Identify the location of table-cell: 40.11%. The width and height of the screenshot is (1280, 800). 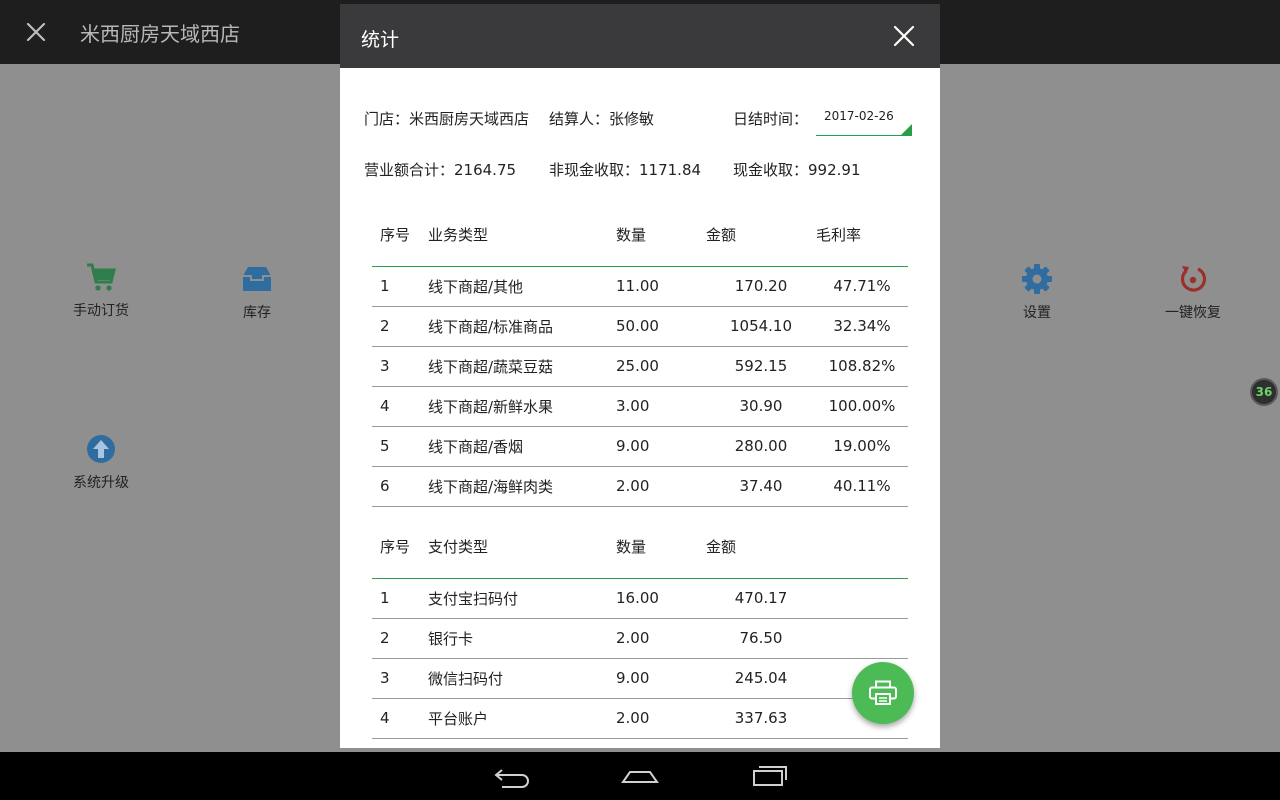
(862, 486).